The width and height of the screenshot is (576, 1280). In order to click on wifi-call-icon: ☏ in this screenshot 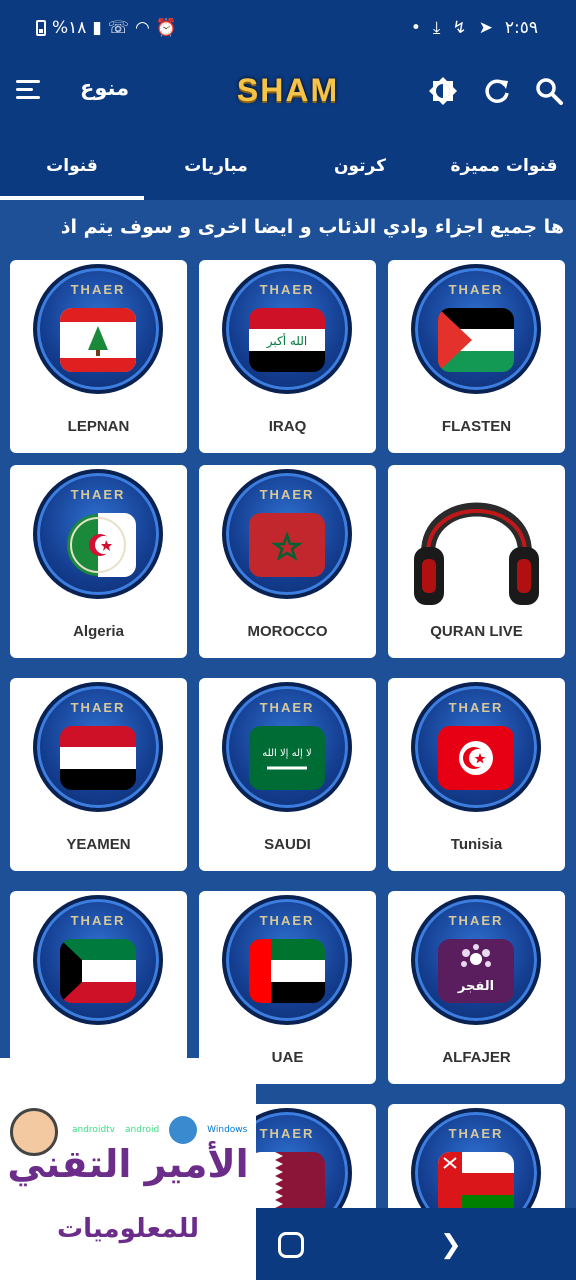, I will do `click(118, 28)`.